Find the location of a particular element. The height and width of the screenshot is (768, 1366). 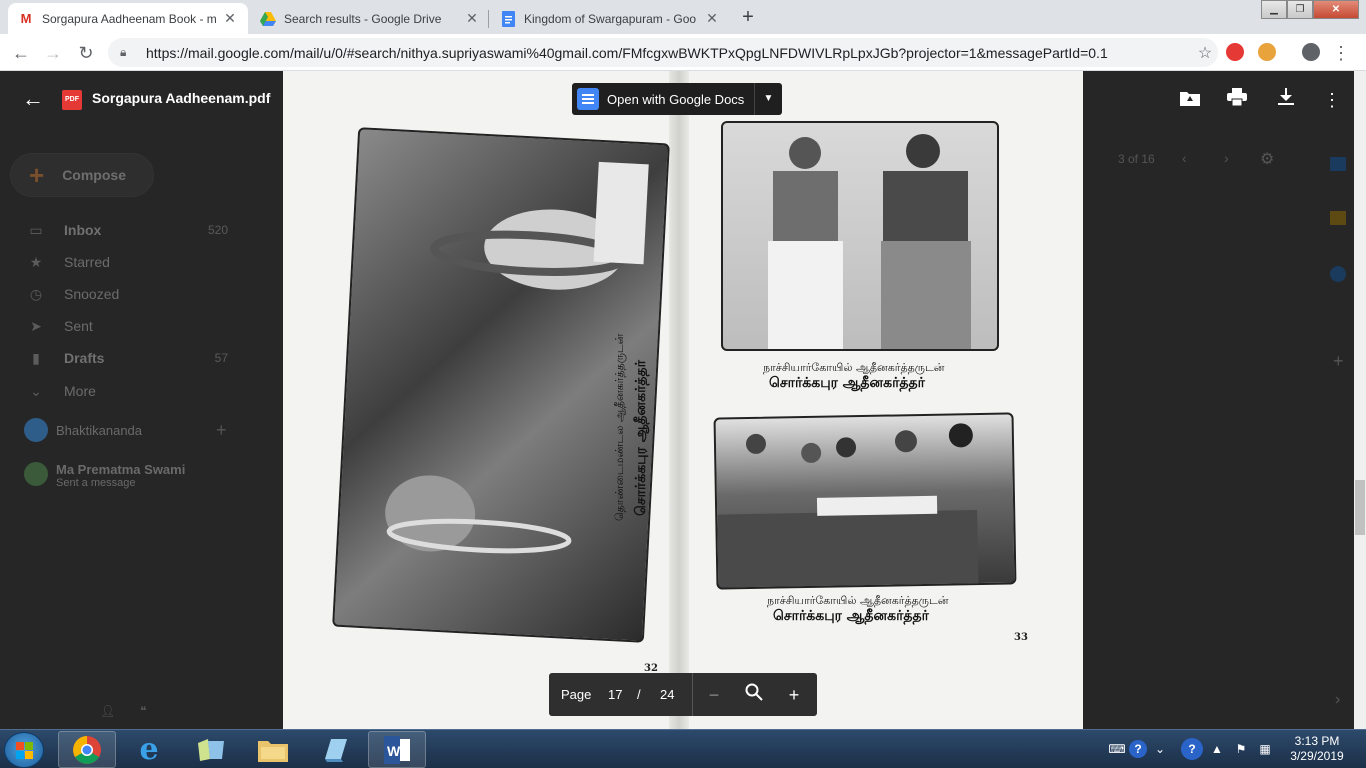

contact-status: Sent a message is located at coordinates (96, 483).